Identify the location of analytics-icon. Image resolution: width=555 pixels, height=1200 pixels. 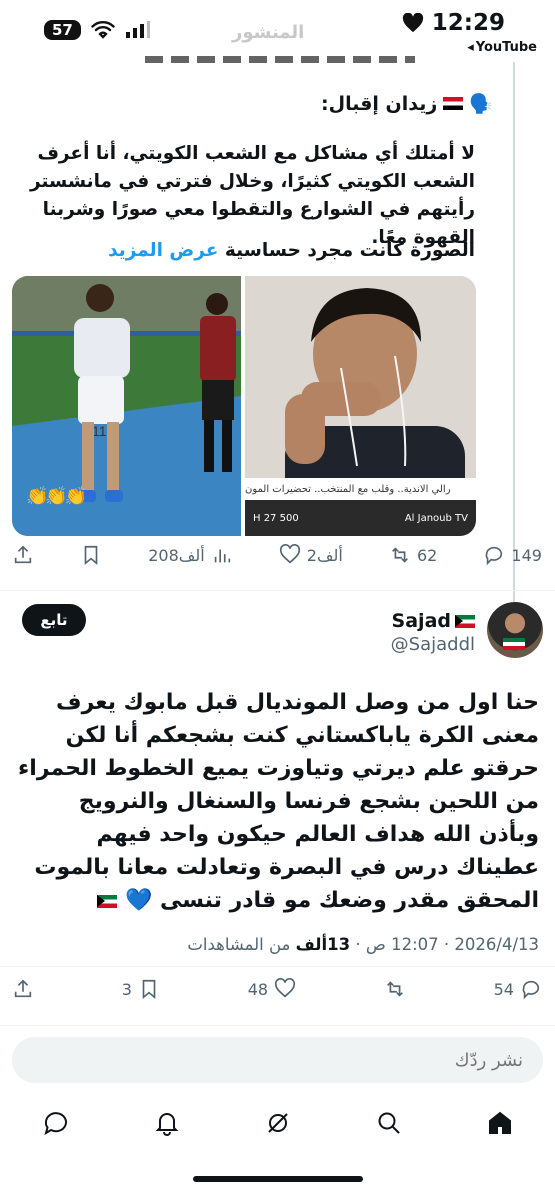
(222, 556).